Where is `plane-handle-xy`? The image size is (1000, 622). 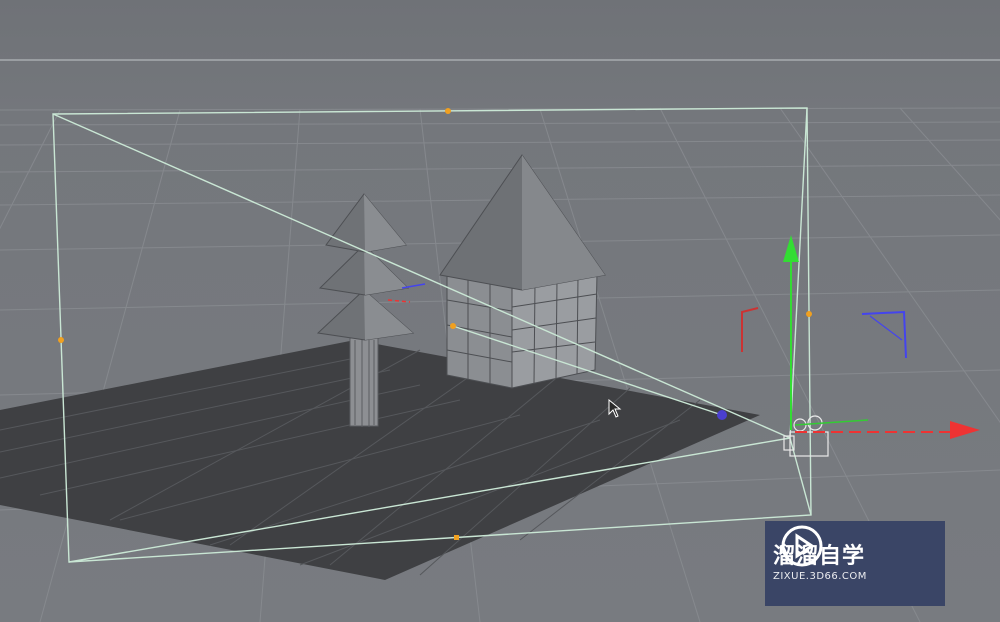
plane-handle-xy is located at coordinates (750, 329).